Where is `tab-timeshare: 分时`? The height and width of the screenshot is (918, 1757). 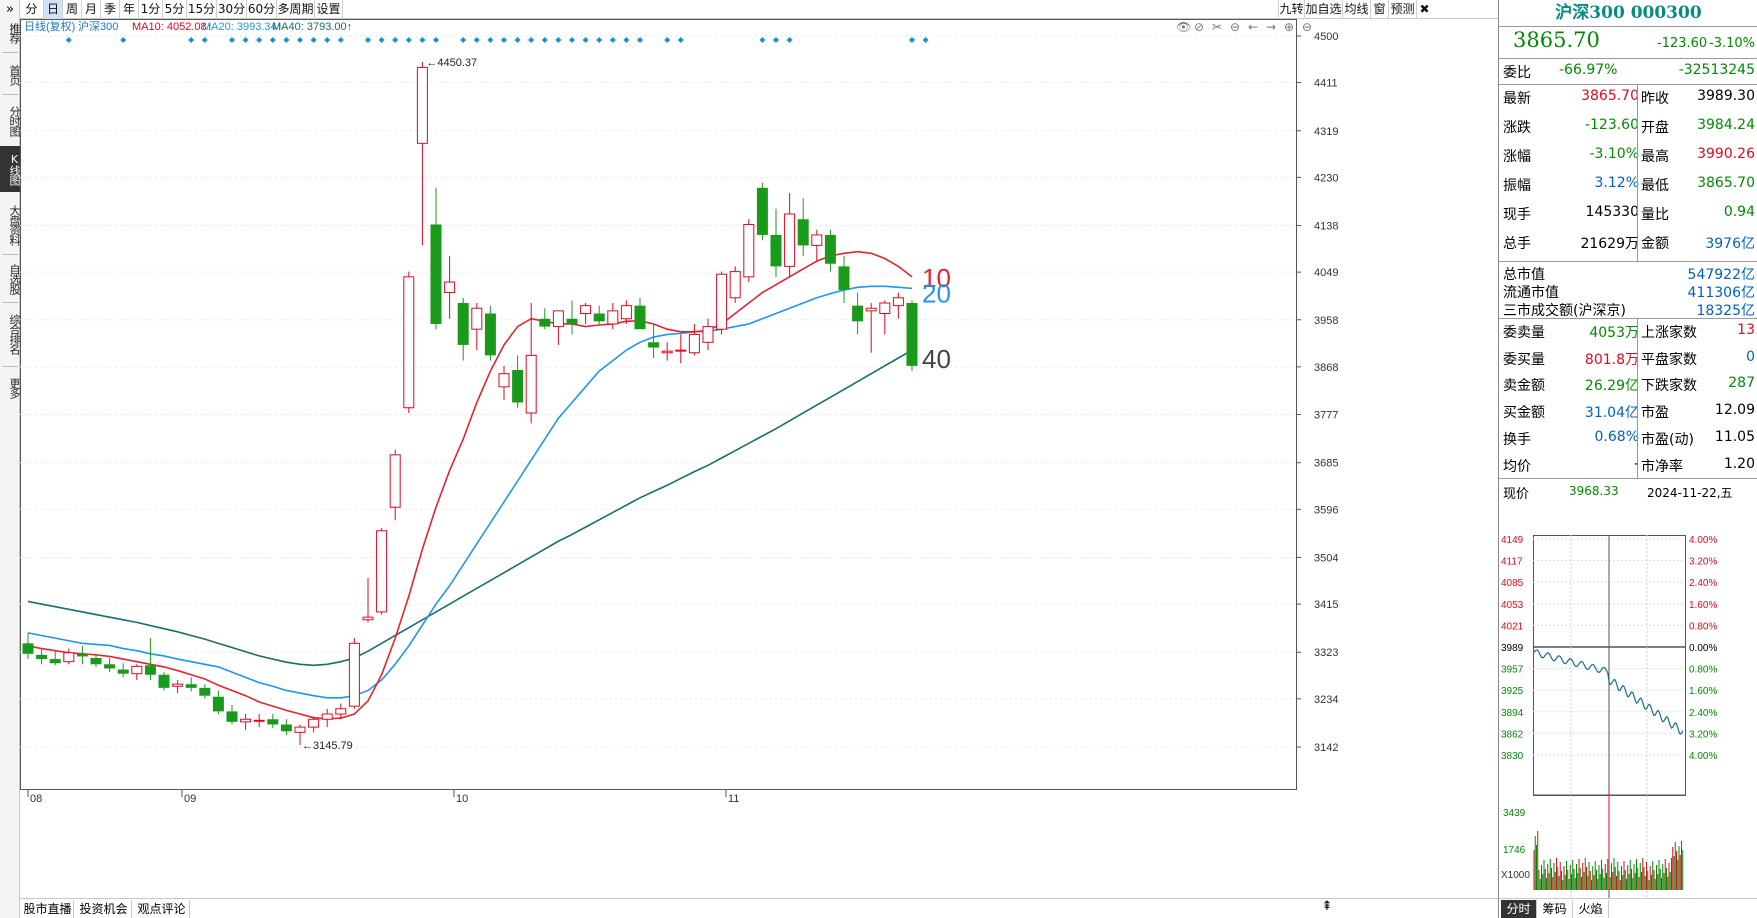
tab-timeshare: 分时 is located at coordinates (32, 17).